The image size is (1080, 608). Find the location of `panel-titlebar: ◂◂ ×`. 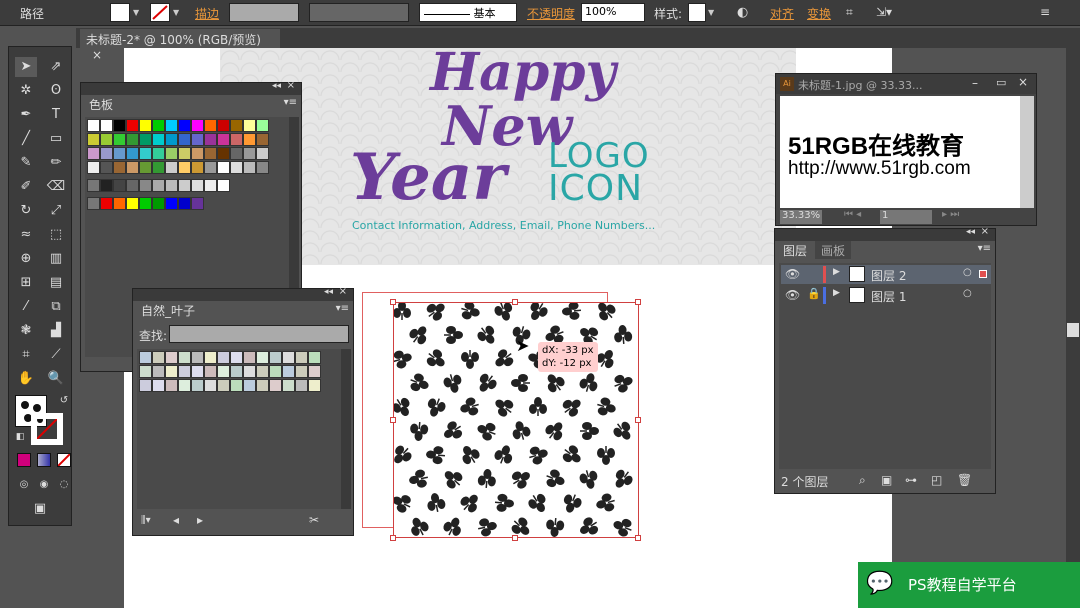

panel-titlebar: ◂◂ × is located at coordinates (885, 233).